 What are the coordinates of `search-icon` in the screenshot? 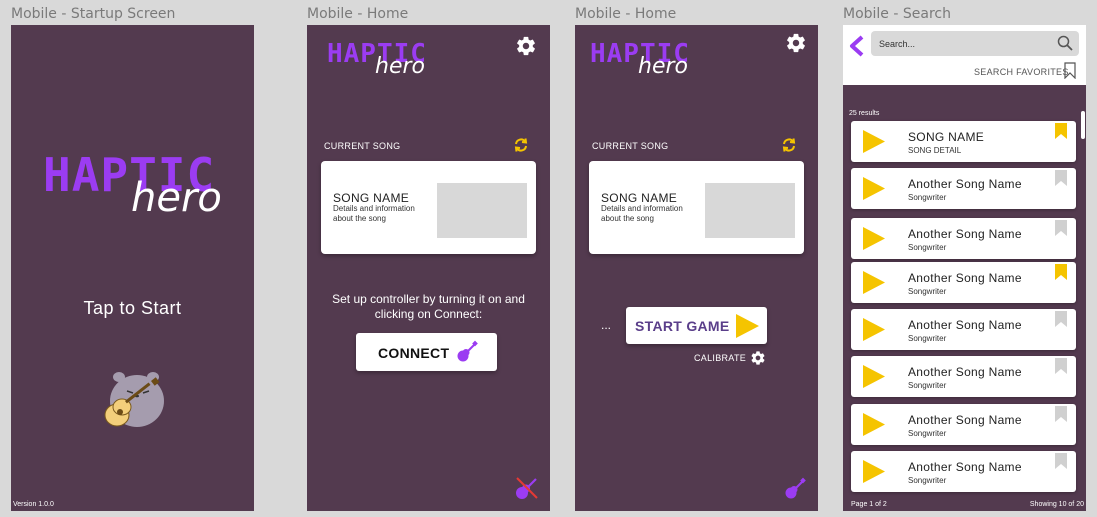 It's located at (1065, 43).